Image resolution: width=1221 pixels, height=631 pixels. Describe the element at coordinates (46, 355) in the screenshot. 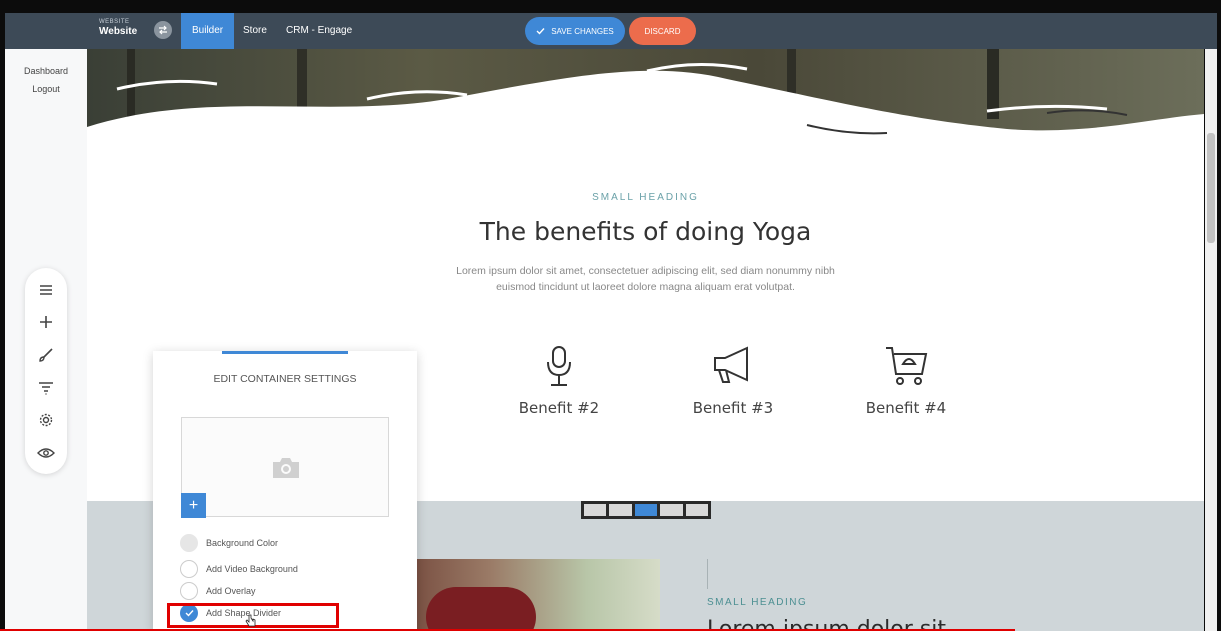

I see `brush-icon` at that location.